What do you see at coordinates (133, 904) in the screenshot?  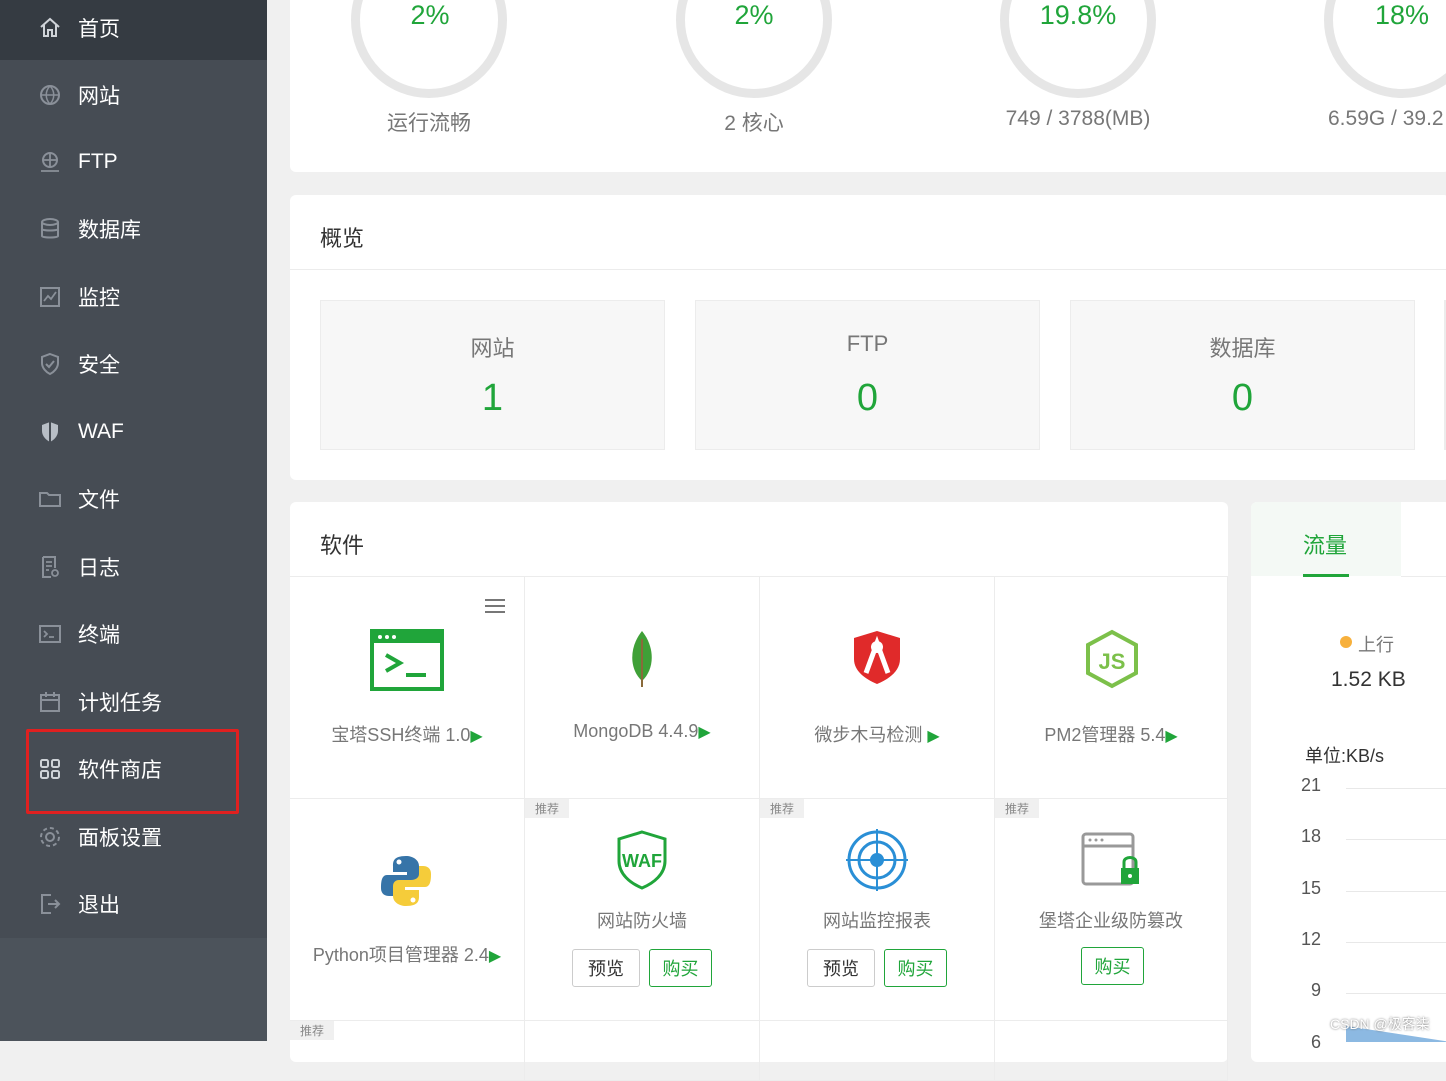 I see `sidebar-item-logout: 退出` at bounding box center [133, 904].